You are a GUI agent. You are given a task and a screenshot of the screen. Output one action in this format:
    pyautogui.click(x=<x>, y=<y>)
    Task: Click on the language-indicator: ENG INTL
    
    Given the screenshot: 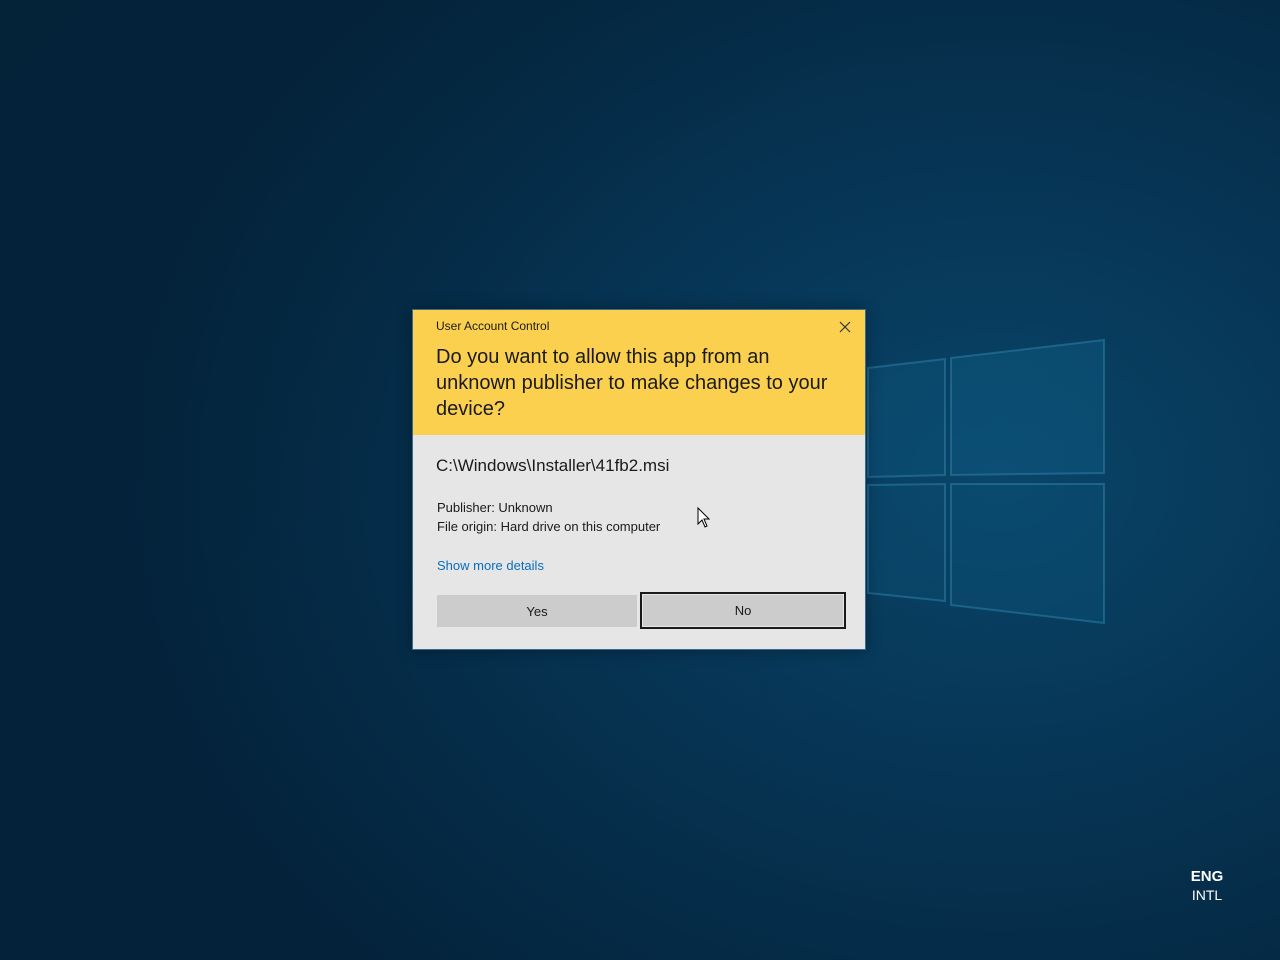 What is the action you would take?
    pyautogui.click(x=1207, y=885)
    